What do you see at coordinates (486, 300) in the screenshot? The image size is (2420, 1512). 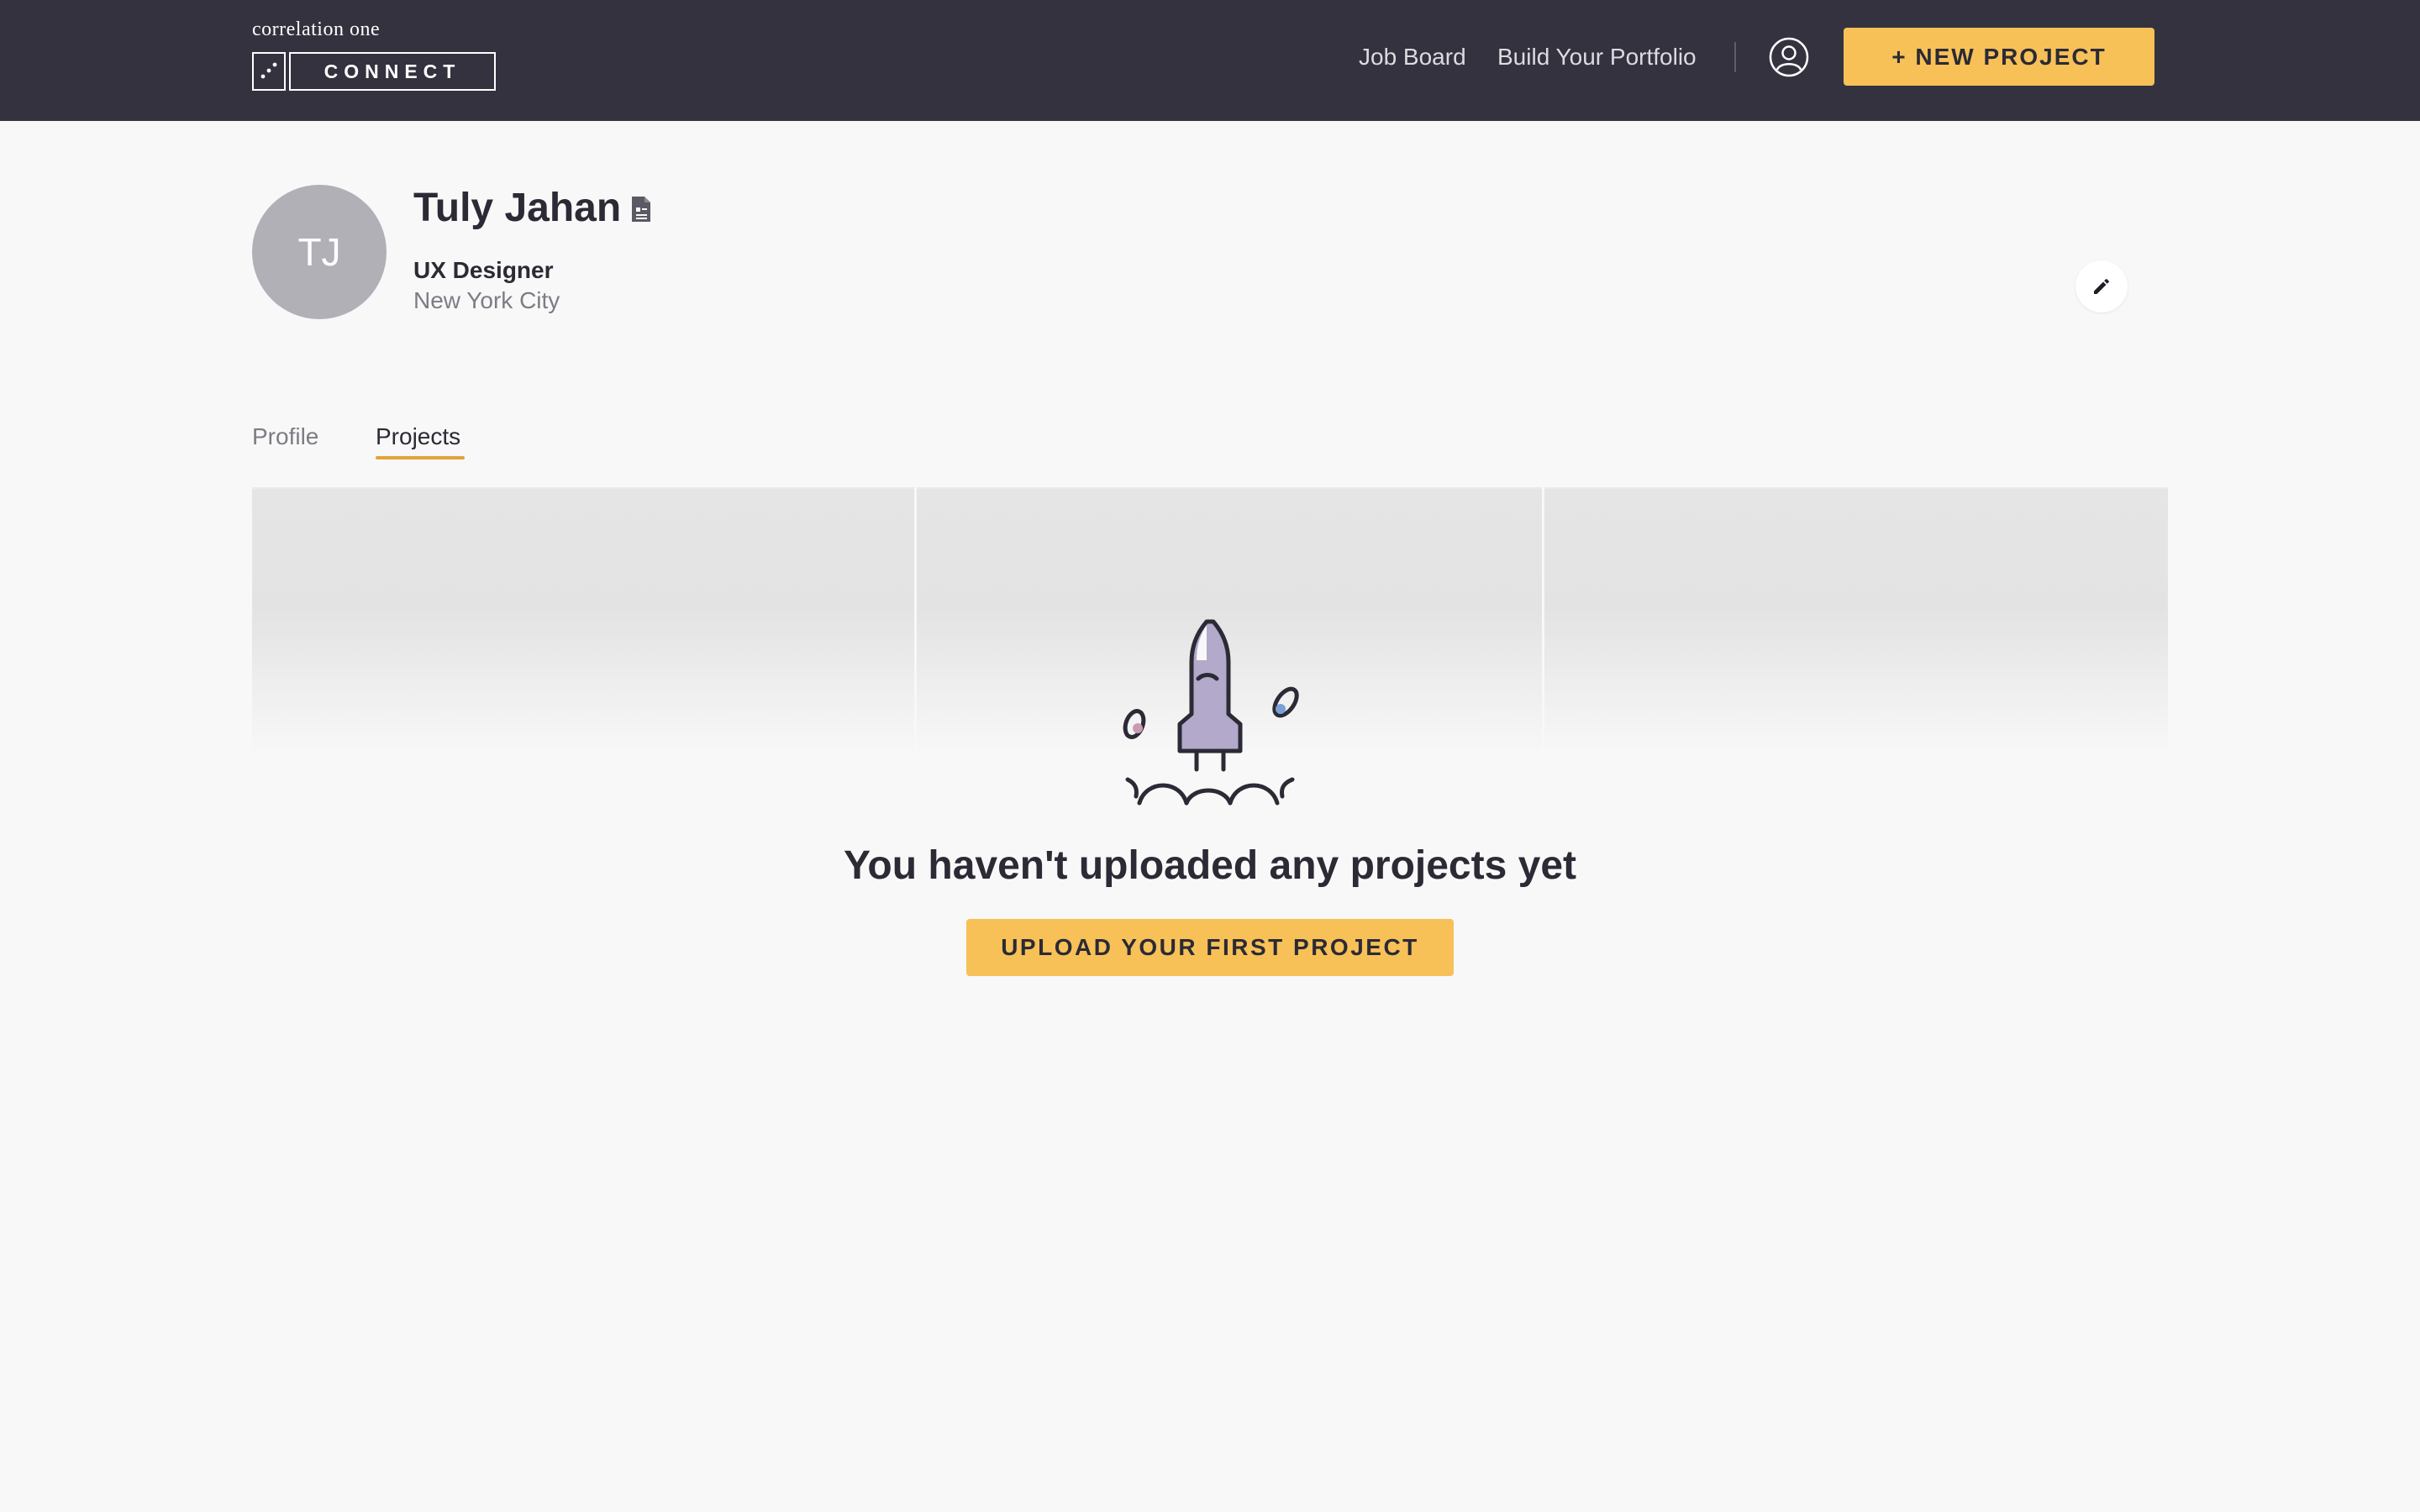 I see `profile-location: New York City` at bounding box center [486, 300].